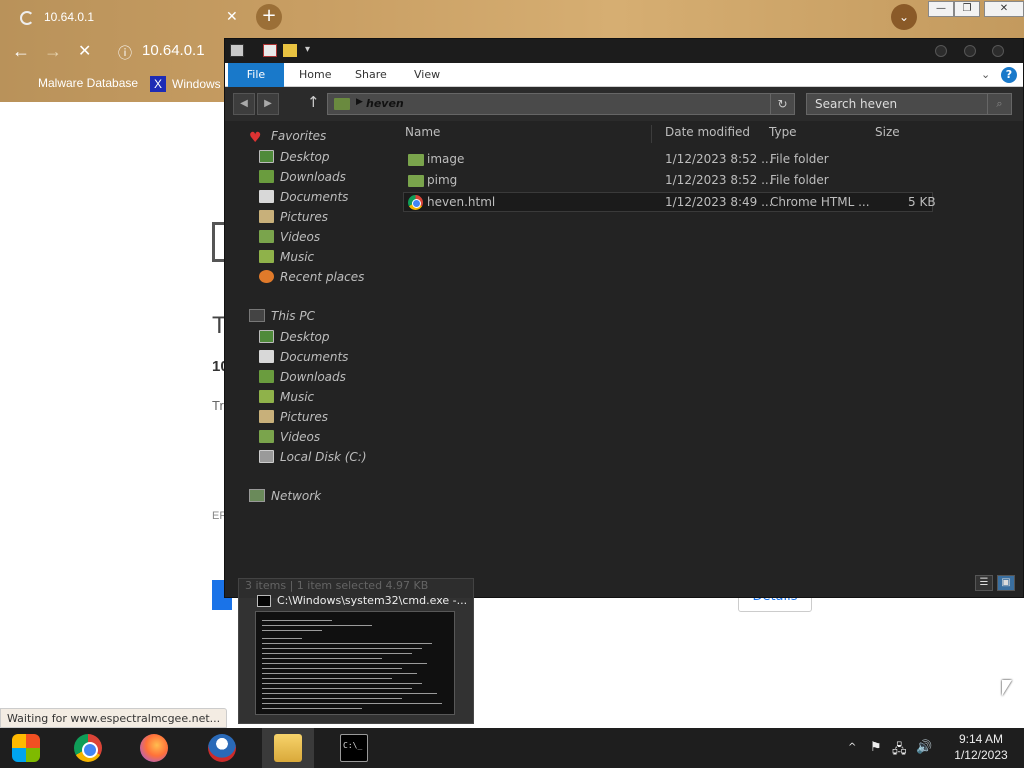 This screenshot has height=768, width=1024. Describe the element at coordinates (266, 376) in the screenshot. I see `downloads-icon` at that location.